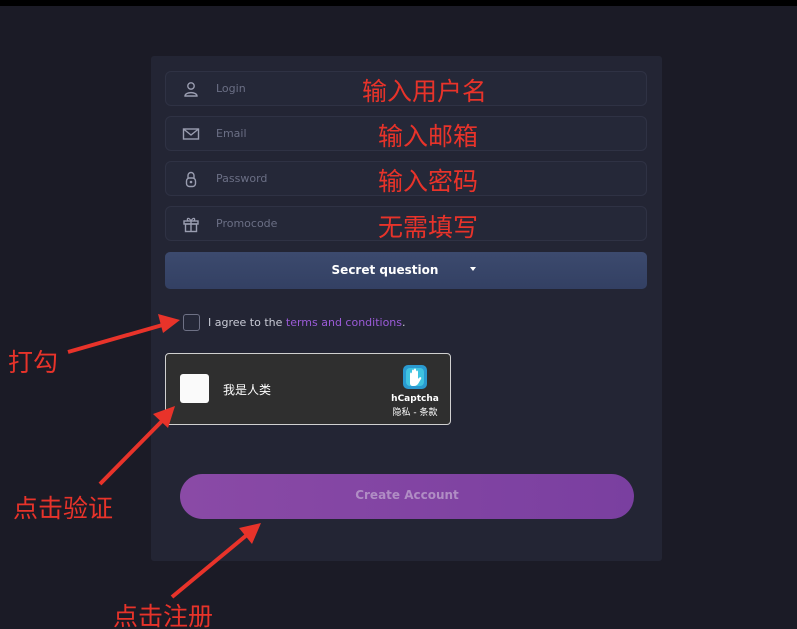 This screenshot has width=797, height=629. I want to click on annotation-arrows, so click(164, 456).